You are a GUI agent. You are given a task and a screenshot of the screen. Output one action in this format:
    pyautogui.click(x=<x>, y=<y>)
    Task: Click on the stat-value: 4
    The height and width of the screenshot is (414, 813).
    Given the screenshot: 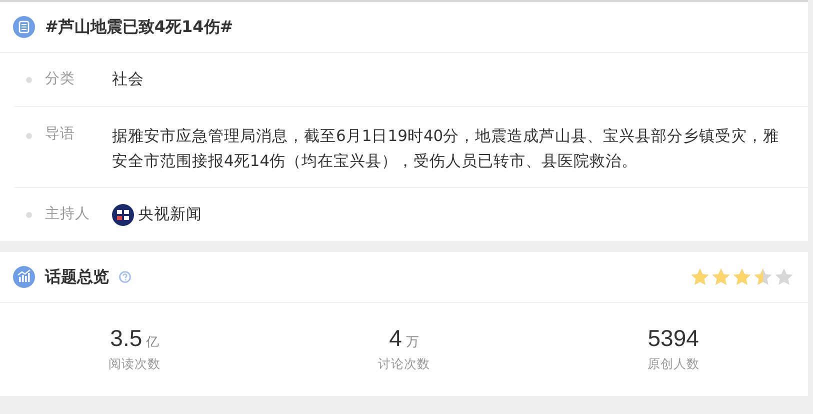 What is the action you would take?
    pyautogui.click(x=395, y=338)
    